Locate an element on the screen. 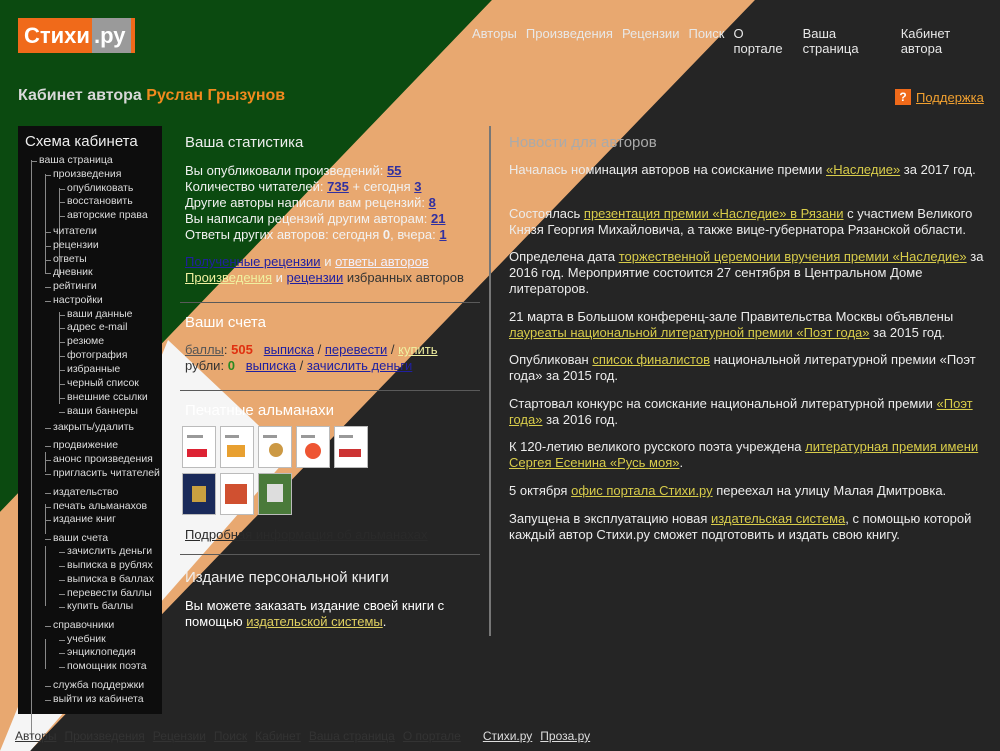 This screenshot has height=751, width=1000. news-link: «Наследие» is located at coordinates (863, 169).